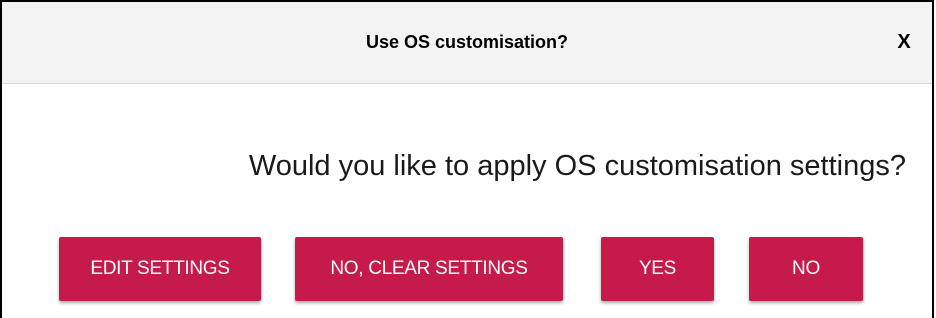 This screenshot has height=318, width=936. Describe the element at coordinates (429, 269) in the screenshot. I see `no-clear-settings-button: NO, CLEAR SETTINGS` at that location.